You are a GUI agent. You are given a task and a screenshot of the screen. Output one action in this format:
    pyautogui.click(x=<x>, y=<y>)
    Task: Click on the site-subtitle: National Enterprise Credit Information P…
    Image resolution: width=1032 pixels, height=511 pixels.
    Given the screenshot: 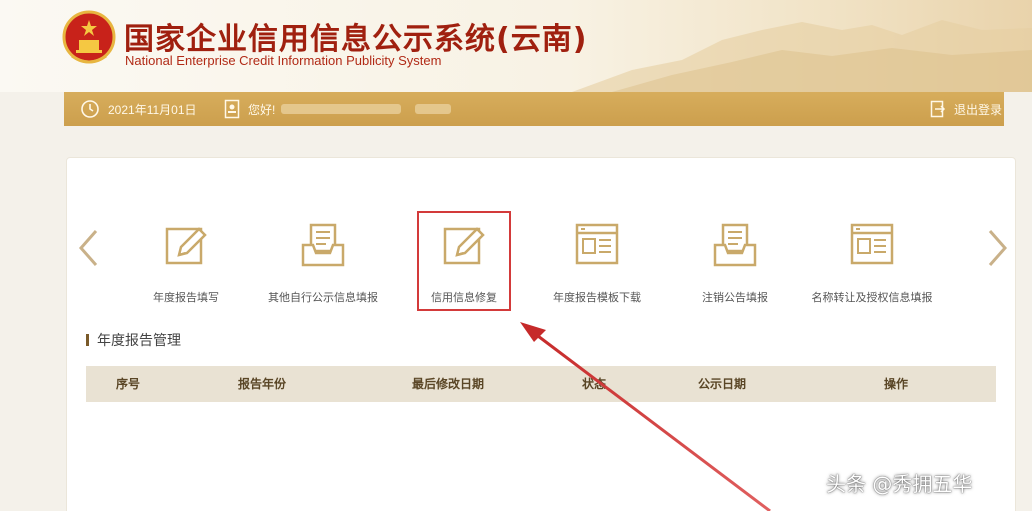 What is the action you would take?
    pyautogui.click(x=283, y=60)
    